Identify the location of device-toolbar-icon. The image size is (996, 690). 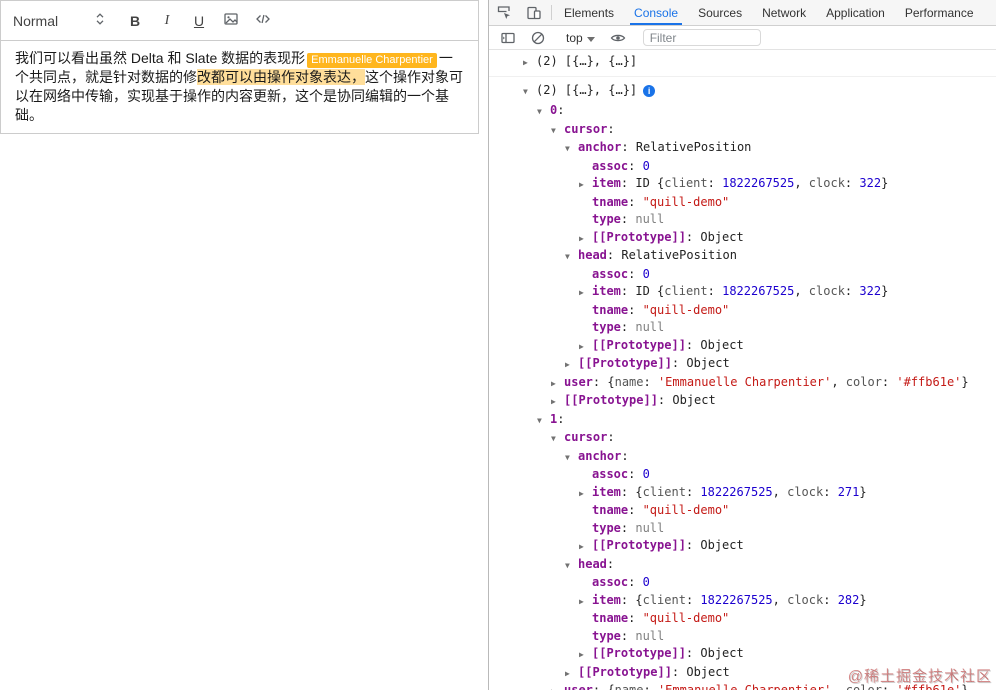
(534, 12).